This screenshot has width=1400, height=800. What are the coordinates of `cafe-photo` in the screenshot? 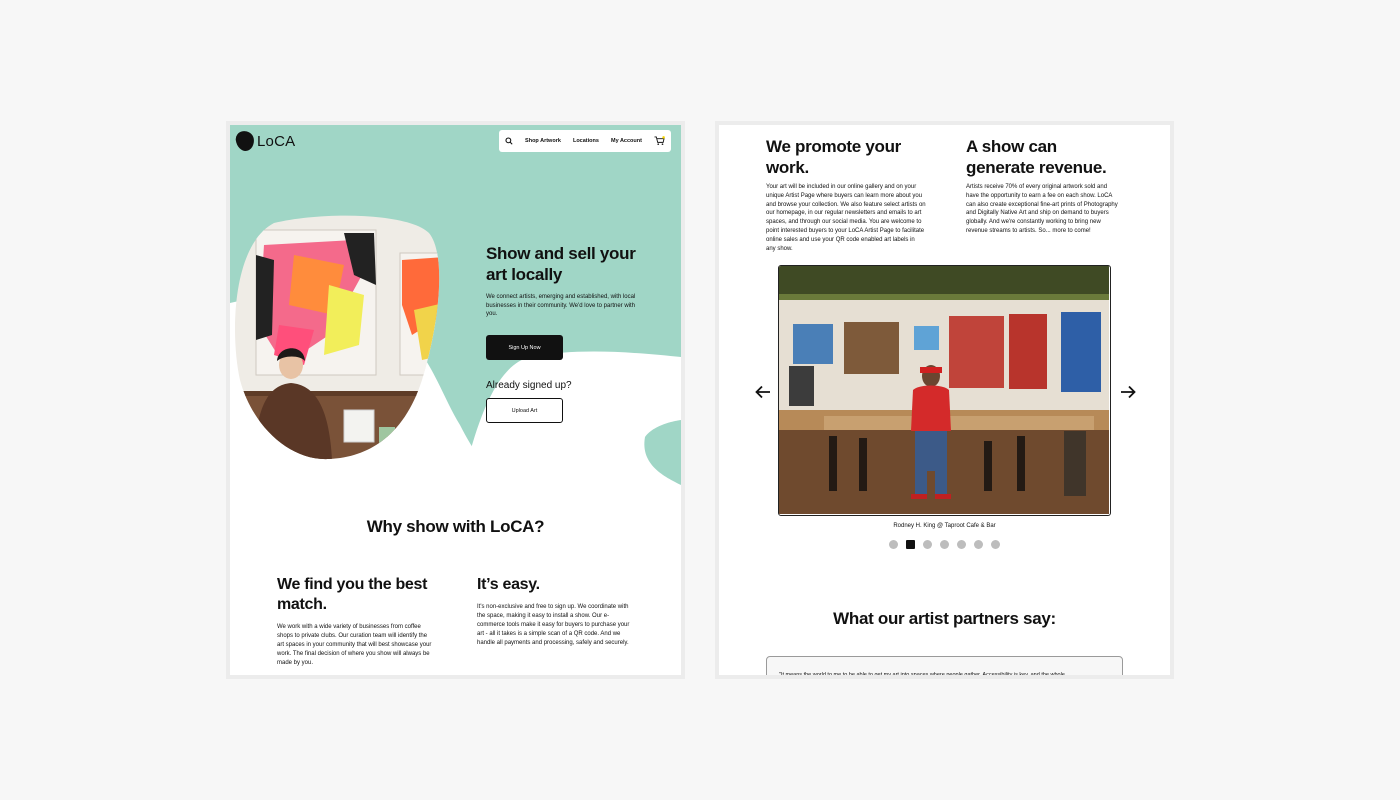 It's located at (944, 390).